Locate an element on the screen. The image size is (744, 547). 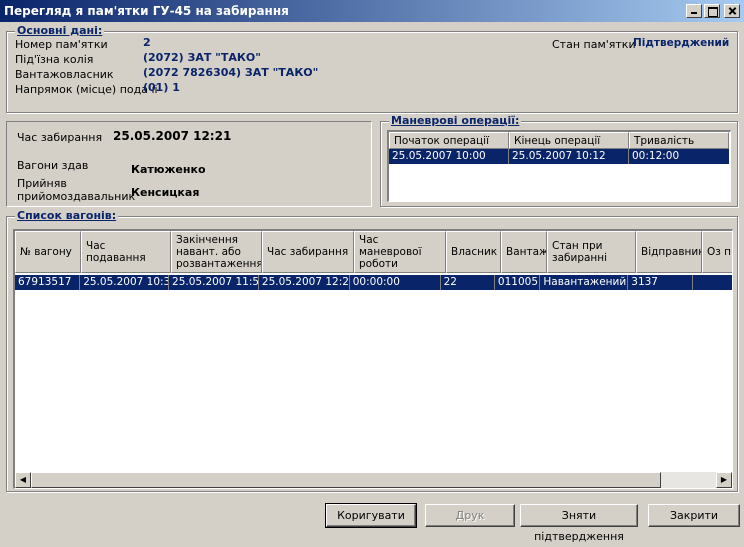
wagons-col-pickup: Час забирання is located at coordinates (308, 252).